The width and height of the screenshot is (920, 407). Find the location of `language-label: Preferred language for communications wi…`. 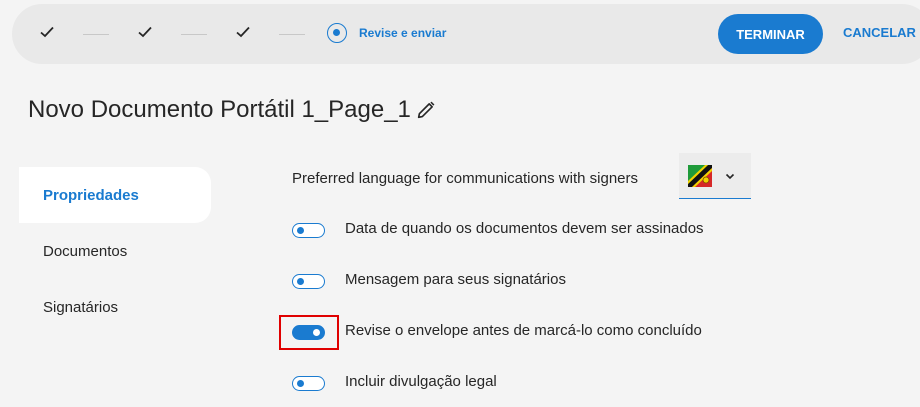

language-label: Preferred language for communications wi… is located at coordinates (465, 178).